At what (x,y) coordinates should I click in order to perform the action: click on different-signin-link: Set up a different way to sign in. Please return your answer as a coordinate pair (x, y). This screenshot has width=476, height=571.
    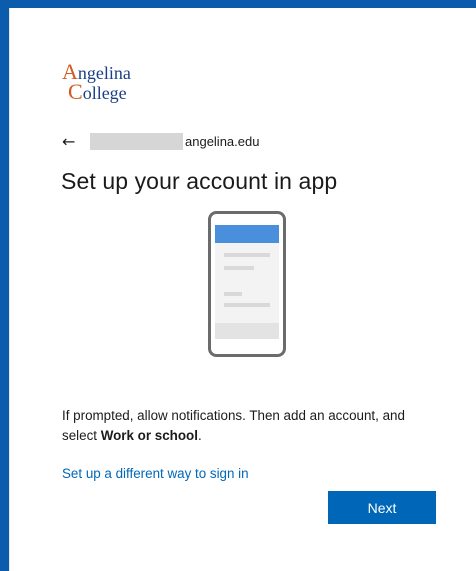
    Looking at the image, I should click on (155, 473).